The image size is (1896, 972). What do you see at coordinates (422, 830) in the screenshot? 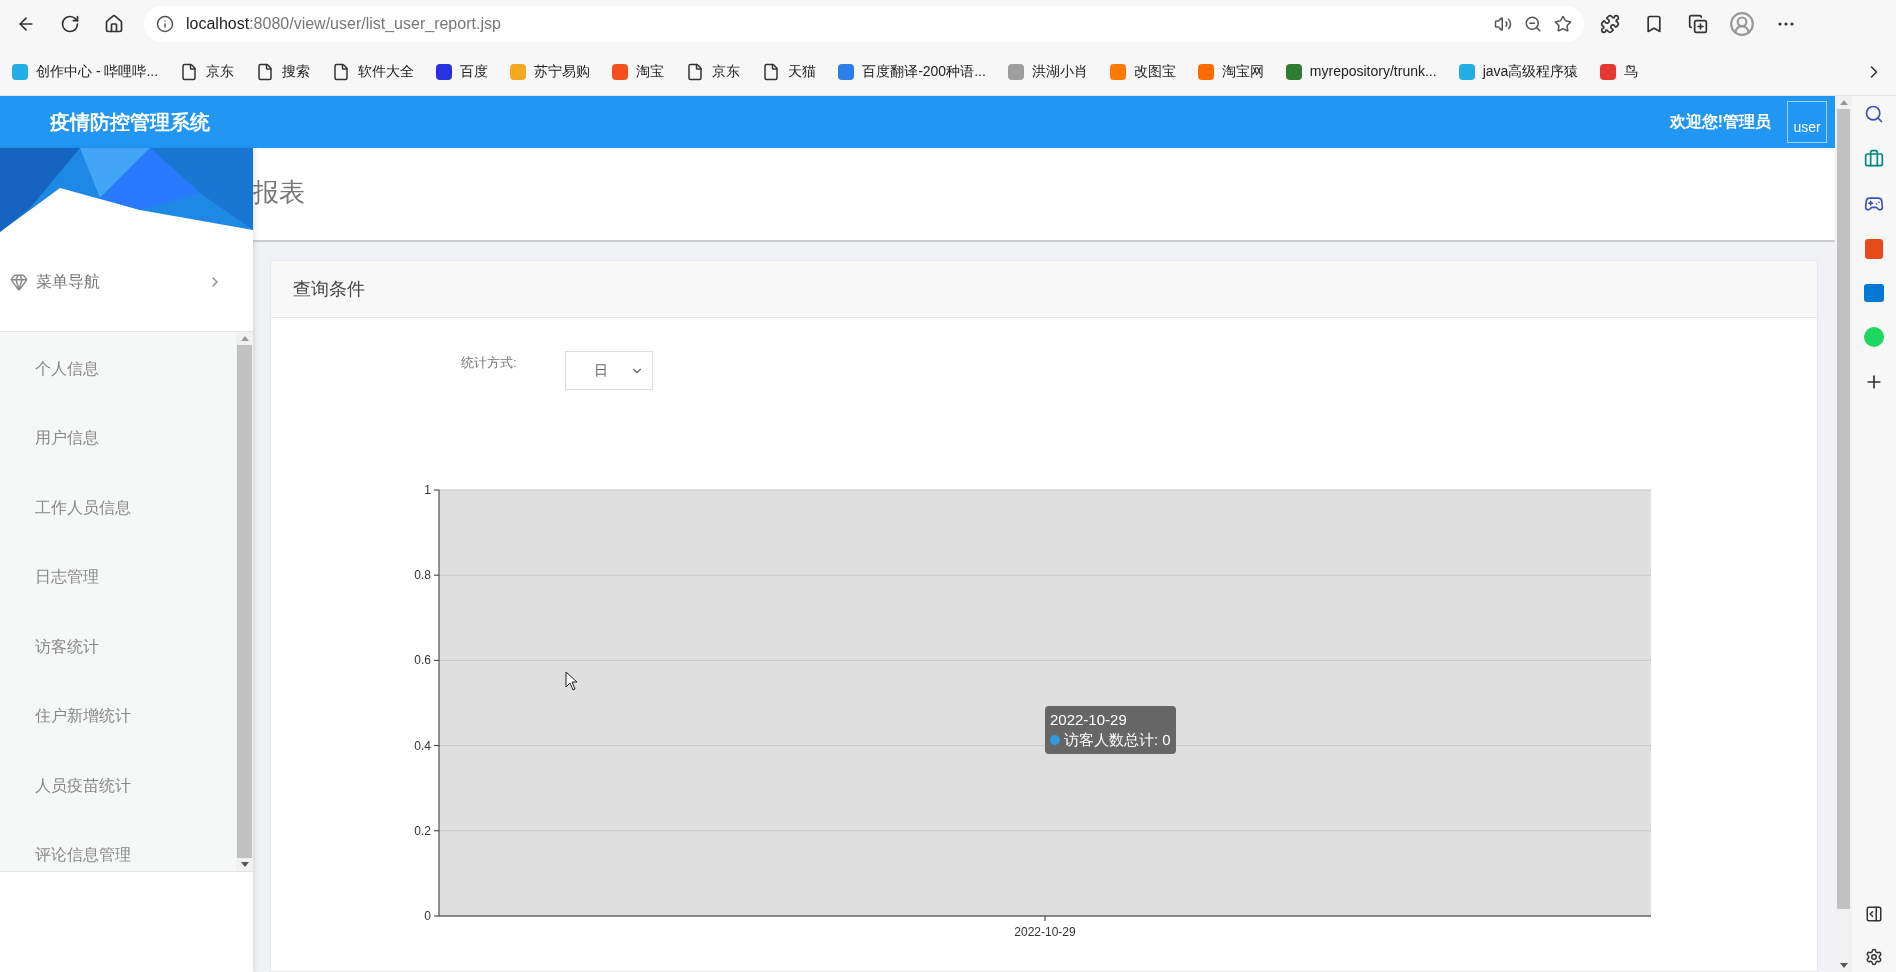
I see `y-tick-label: 0.2` at bounding box center [422, 830].